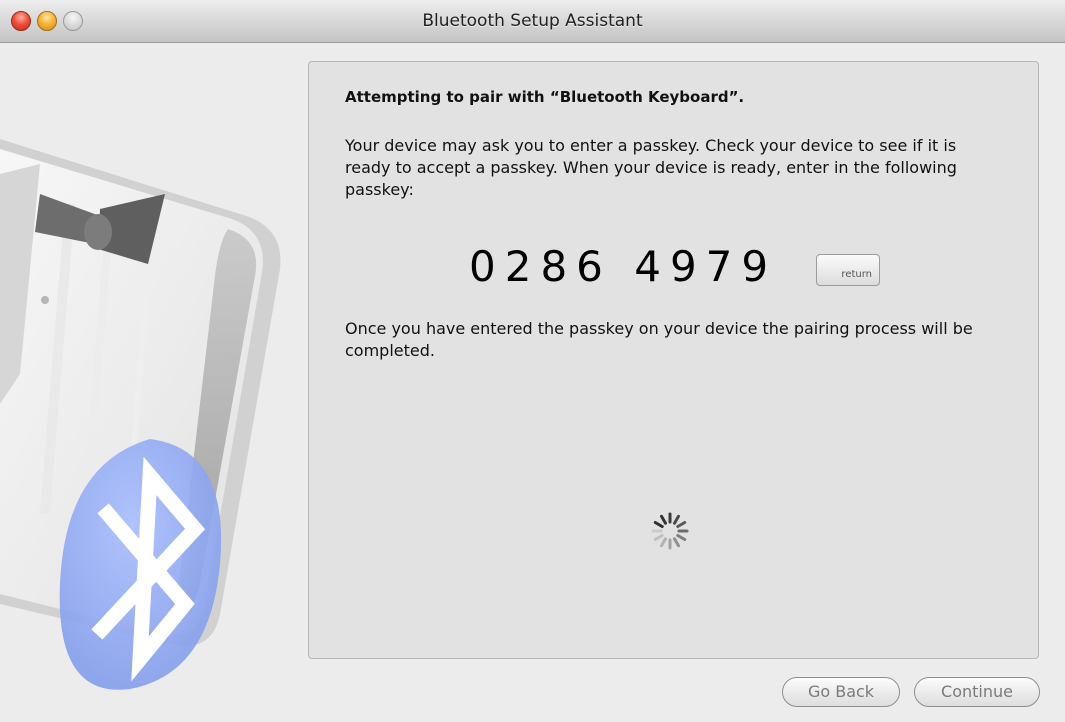 The width and height of the screenshot is (1065, 722). What do you see at coordinates (977, 692) in the screenshot?
I see `continue-button: Continue` at bounding box center [977, 692].